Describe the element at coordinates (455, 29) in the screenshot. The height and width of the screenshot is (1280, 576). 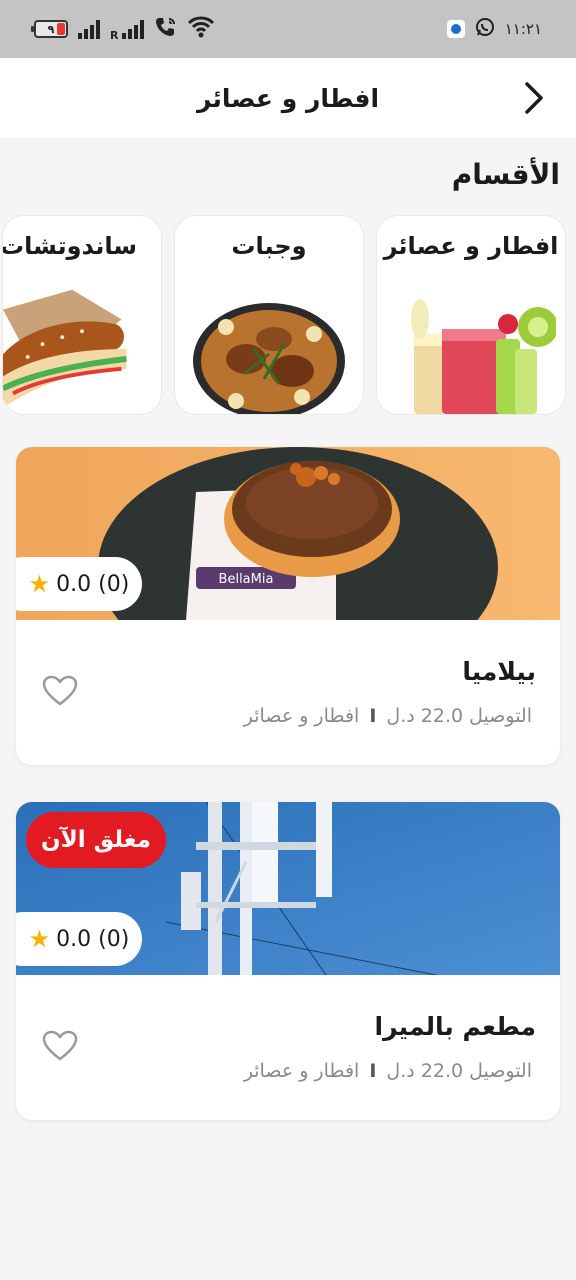
I see `app-notification-icon` at that location.